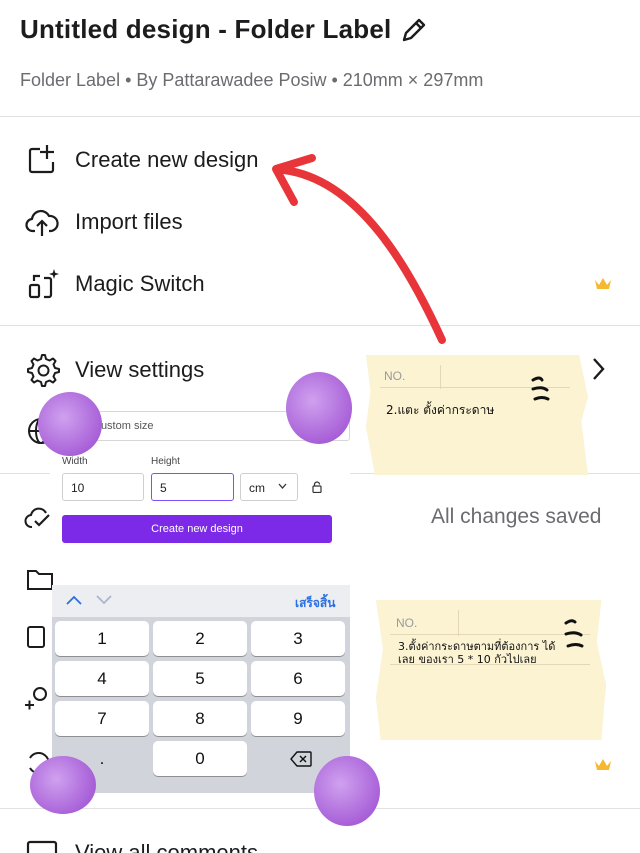  What do you see at coordinates (36, 698) in the screenshot?
I see `add-person-icon` at bounding box center [36, 698].